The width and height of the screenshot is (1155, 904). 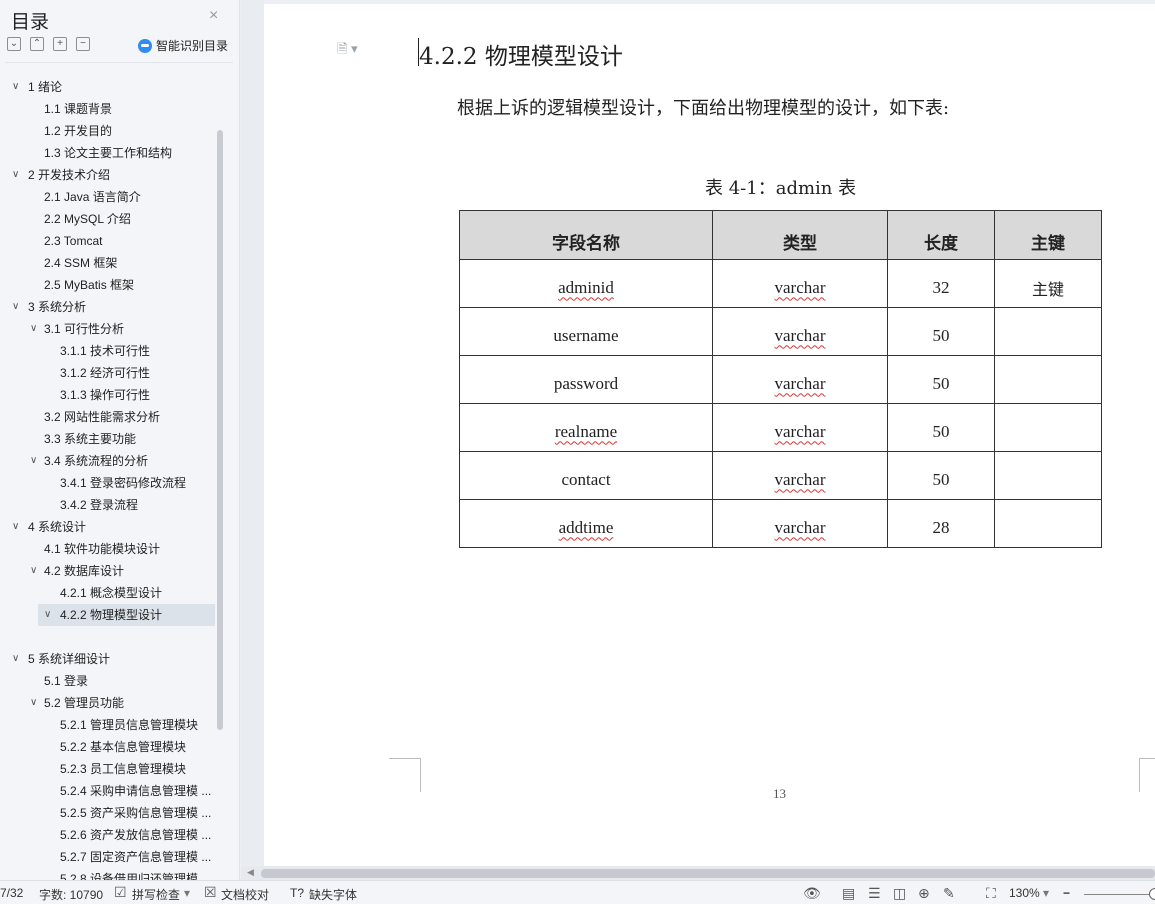 I want to click on toc-item-label: 5.1 登录, so click(x=66, y=681).